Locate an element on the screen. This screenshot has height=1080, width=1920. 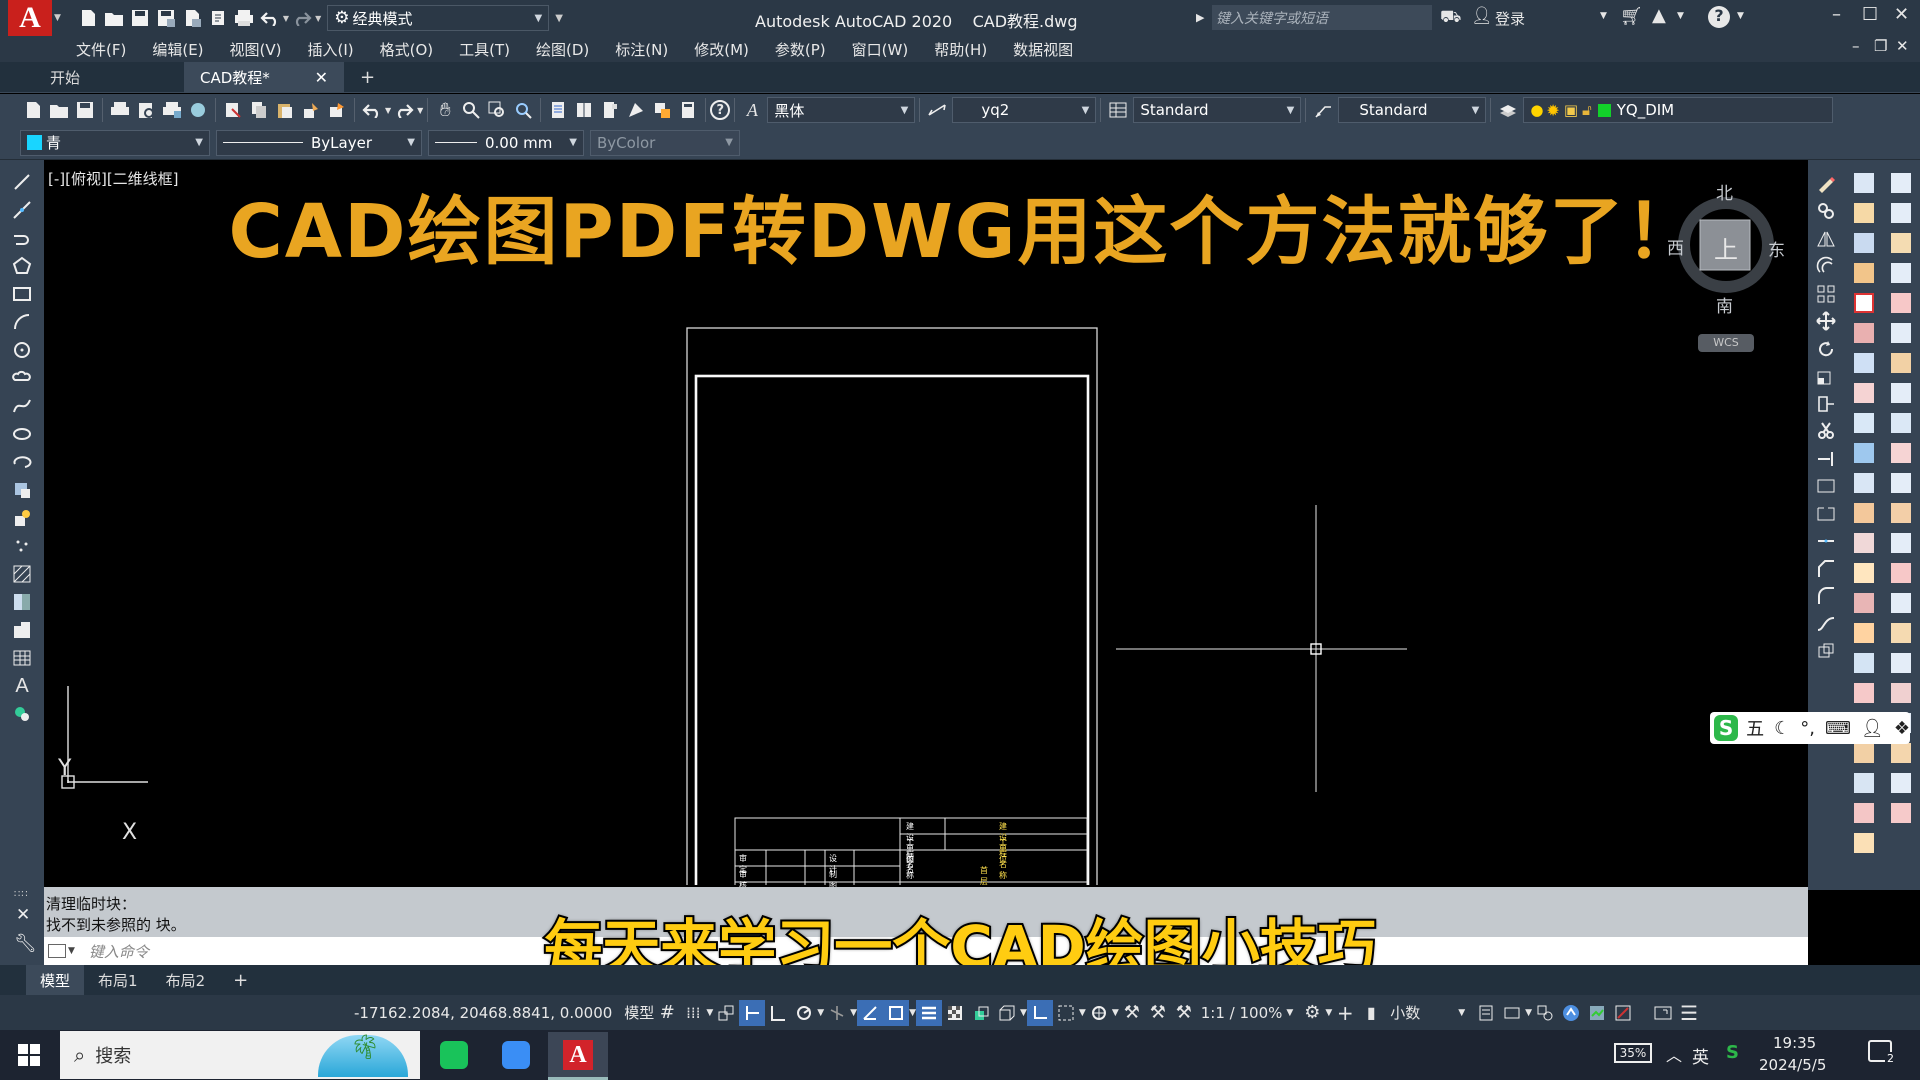
sogou-logo-icon: S is located at coordinates (1726, 728).